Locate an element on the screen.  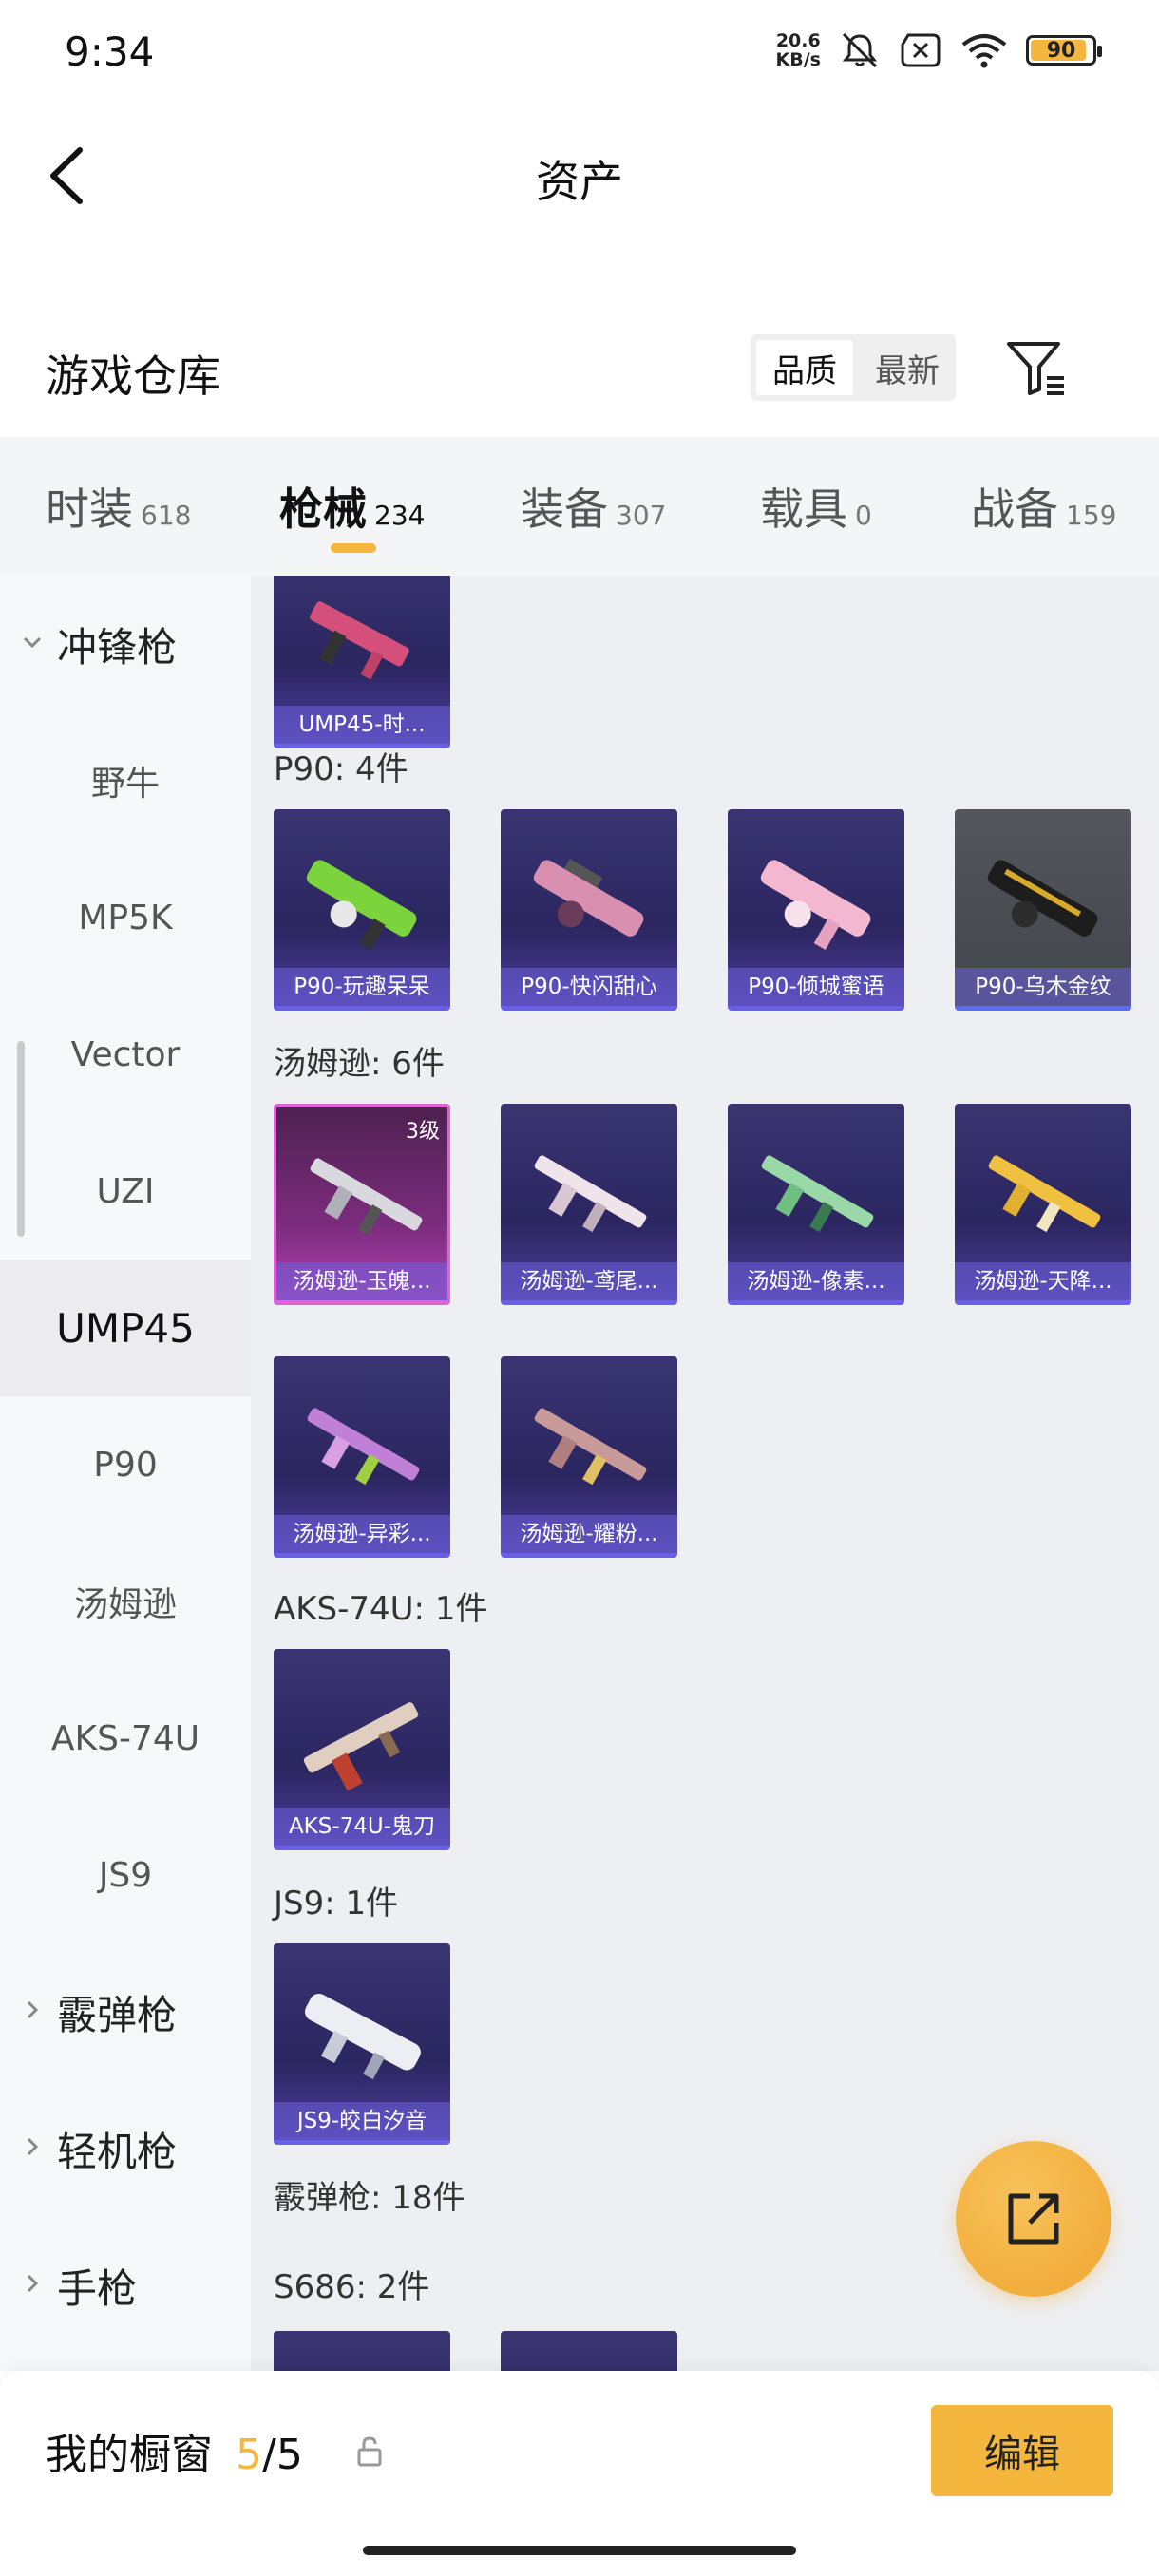
weapon-card: P90-乌木金纹 is located at coordinates (1043, 910).